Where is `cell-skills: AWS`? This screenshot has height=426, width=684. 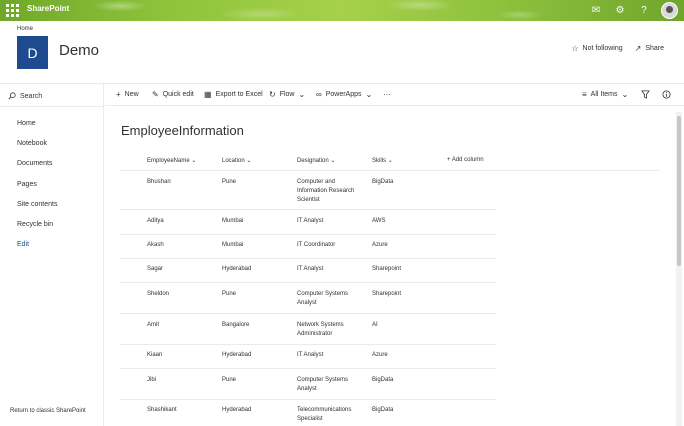
cell-skills: AWS is located at coordinates (379, 221).